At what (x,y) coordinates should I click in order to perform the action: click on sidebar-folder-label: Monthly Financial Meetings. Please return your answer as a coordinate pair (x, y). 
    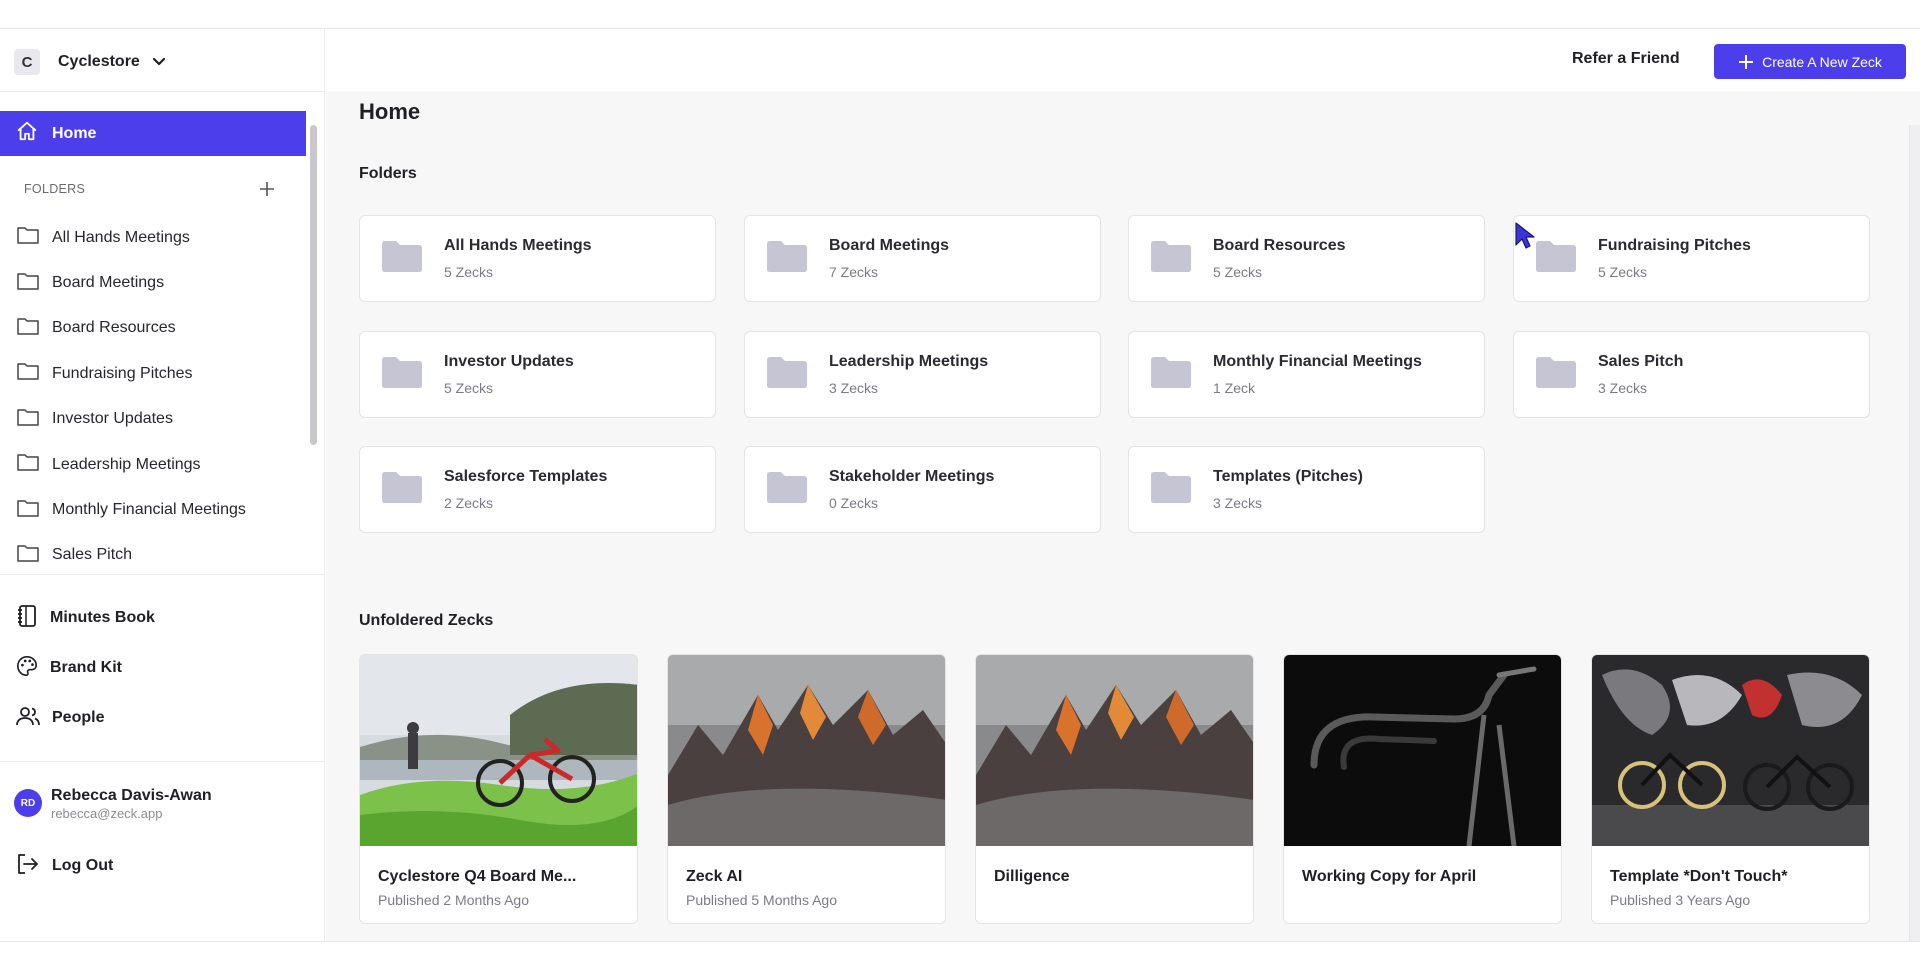
    Looking at the image, I should click on (149, 510).